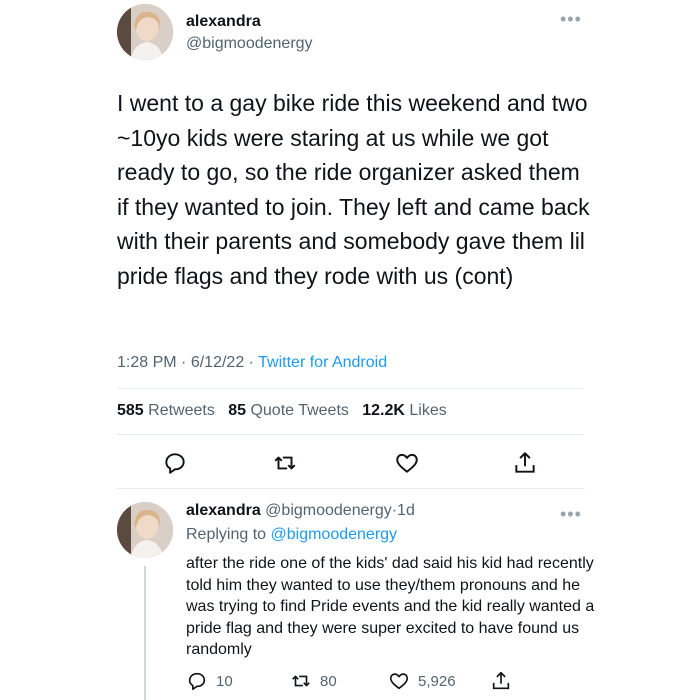 This screenshot has width=700, height=700. I want to click on share-button, so click(525, 463).